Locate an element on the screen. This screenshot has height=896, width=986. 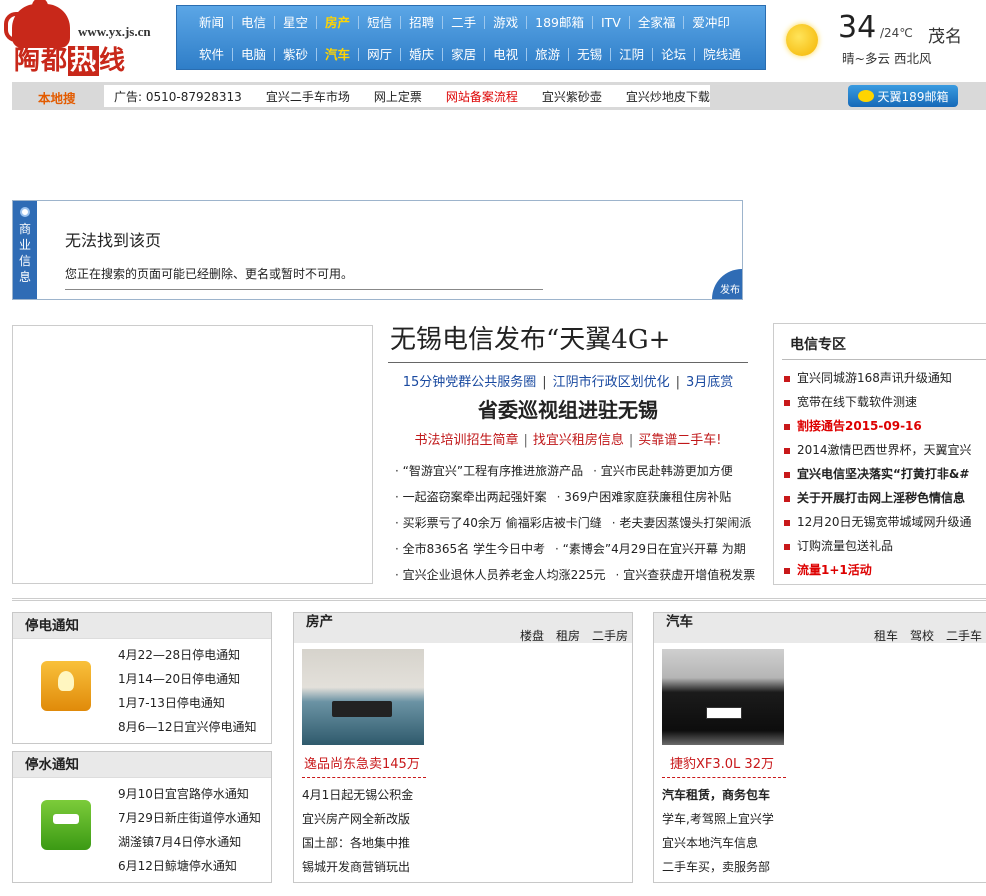
car-caption: 捷豹XF3.0L 32万 is located at coordinates (722, 762).